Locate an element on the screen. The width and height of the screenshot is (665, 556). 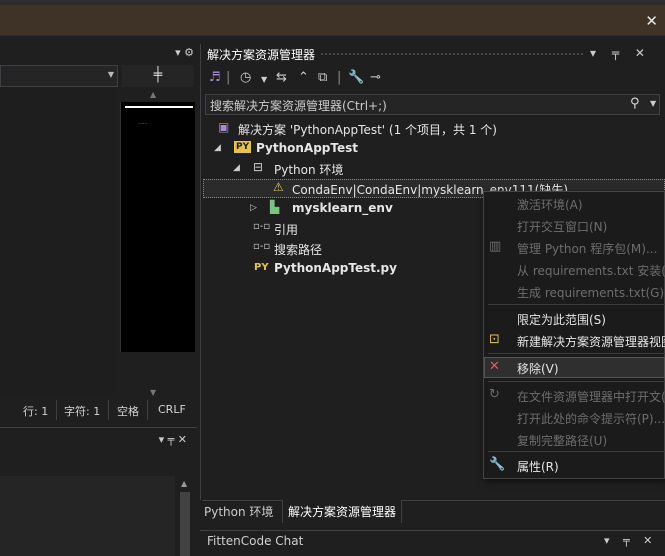
minimap-preview: ······· is located at coordinates (142, 123).